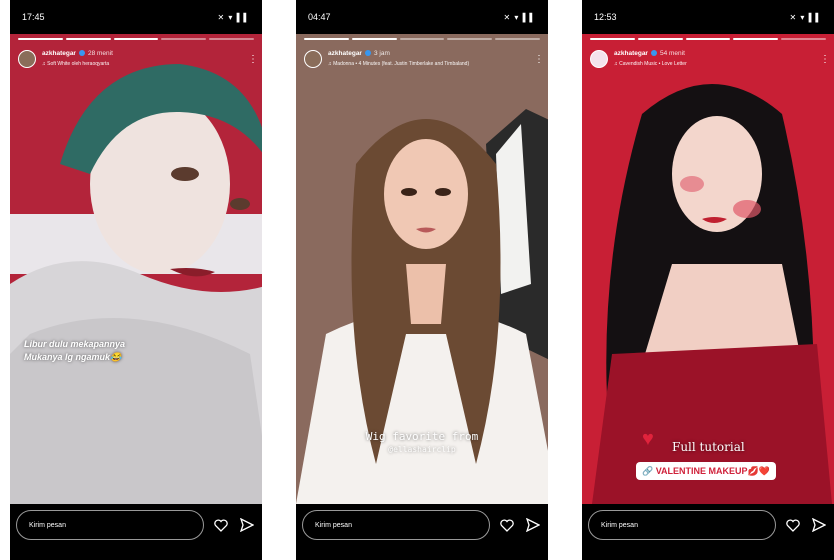  I want to click on caption-line-2: Mukanya lg ngamuk😂, so click(73, 357).